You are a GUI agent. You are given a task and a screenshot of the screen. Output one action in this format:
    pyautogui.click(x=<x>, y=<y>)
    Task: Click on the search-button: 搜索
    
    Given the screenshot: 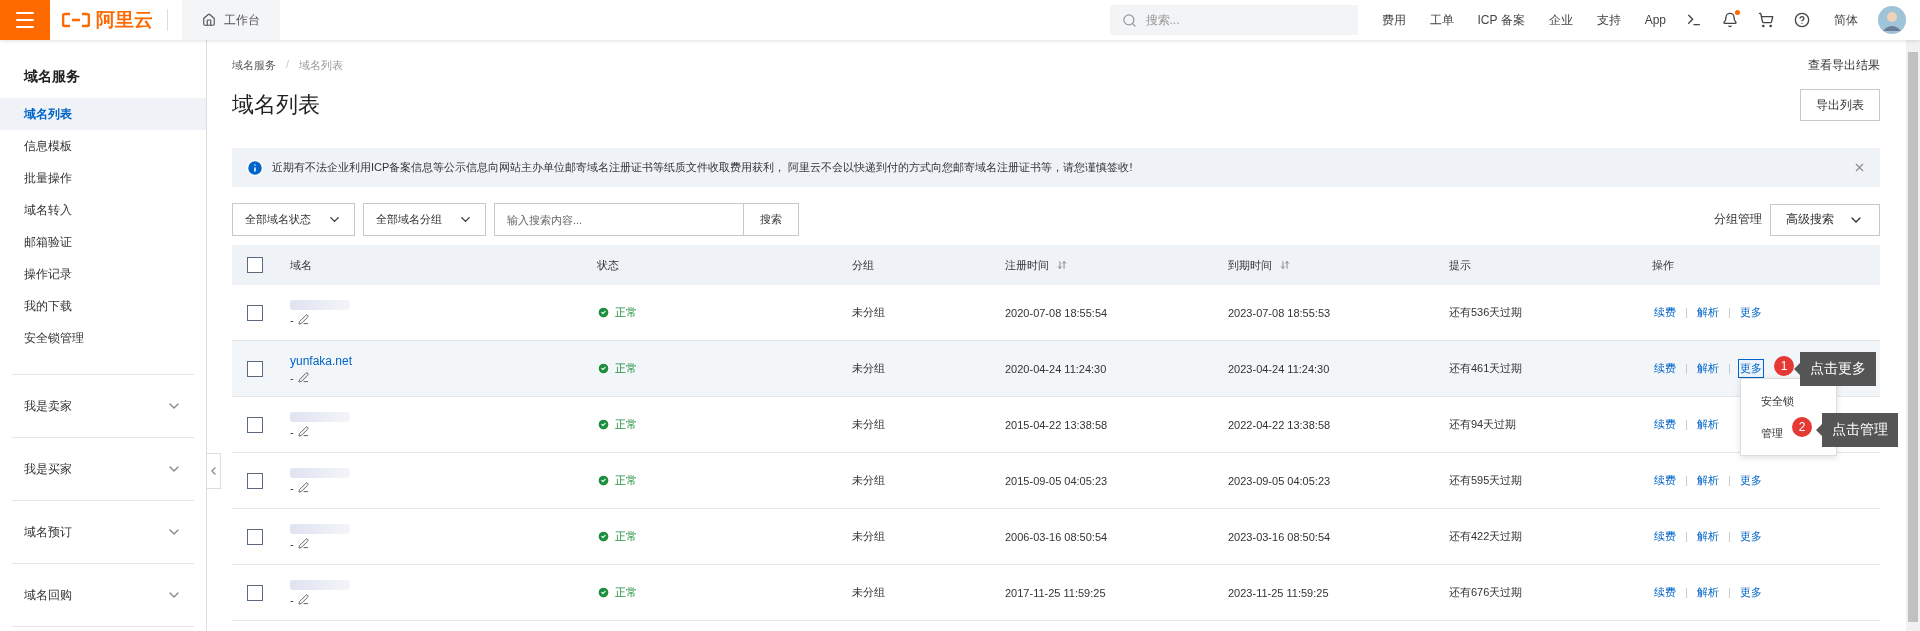 What is the action you would take?
    pyautogui.click(x=771, y=219)
    